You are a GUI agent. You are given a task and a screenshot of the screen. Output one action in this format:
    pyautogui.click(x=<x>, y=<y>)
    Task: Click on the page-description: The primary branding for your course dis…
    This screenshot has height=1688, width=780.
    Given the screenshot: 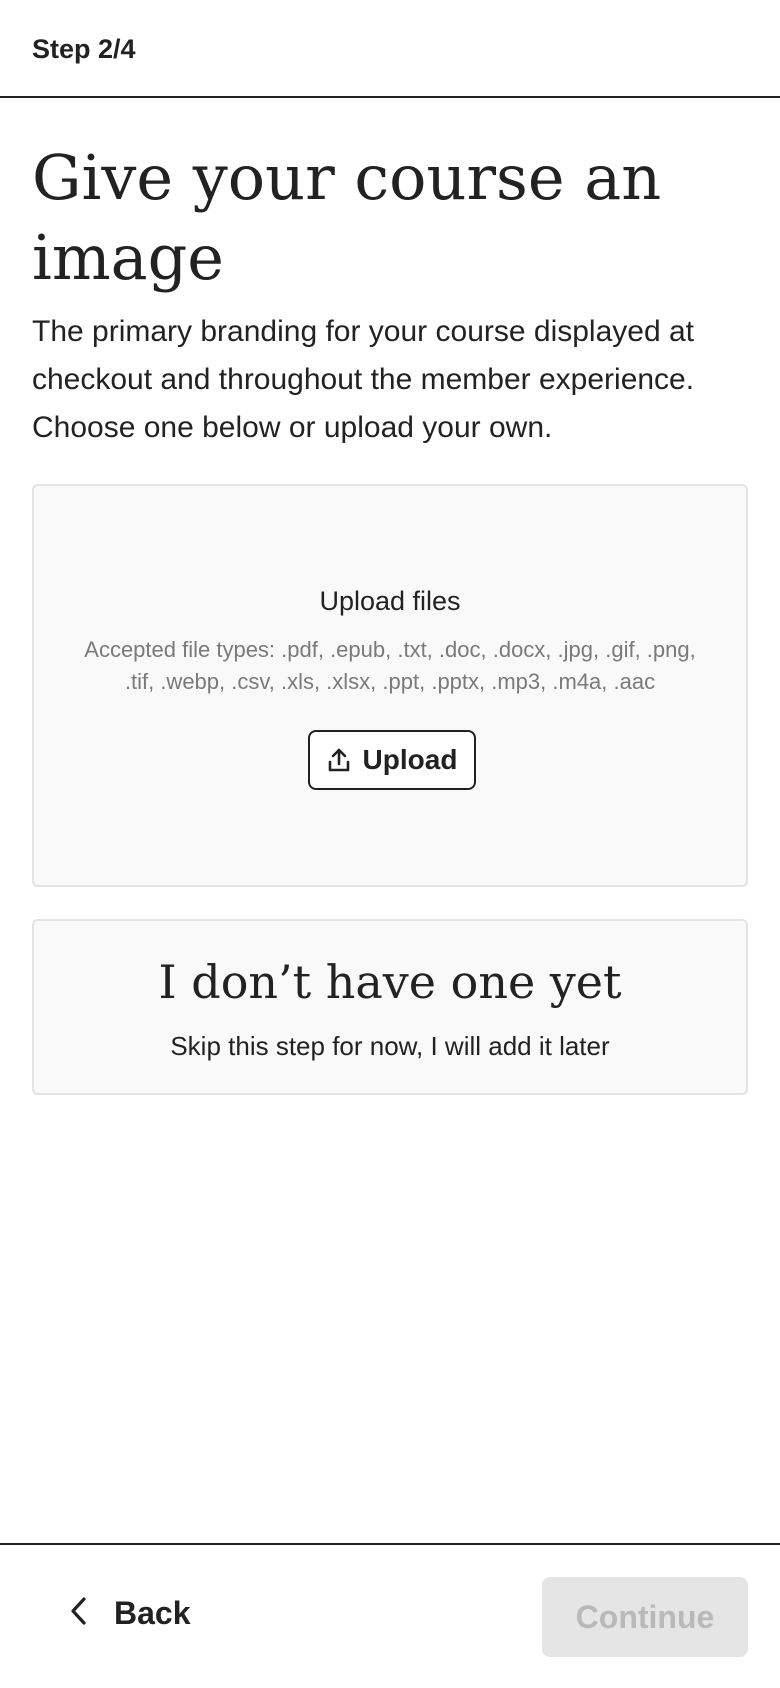 What is the action you would take?
    pyautogui.click(x=363, y=379)
    